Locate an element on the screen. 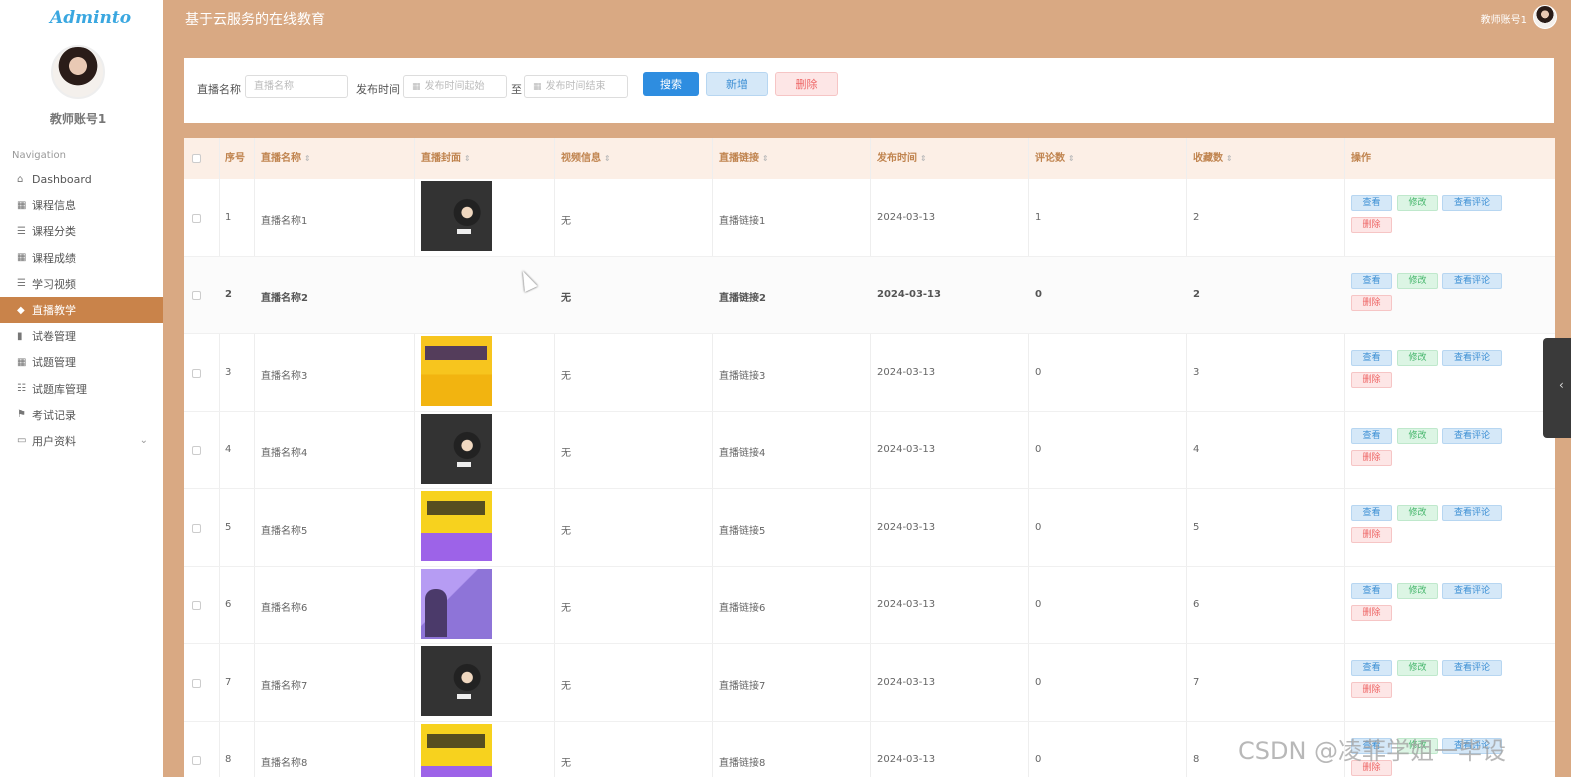  cell-name: 直播名称1 is located at coordinates (284, 221).